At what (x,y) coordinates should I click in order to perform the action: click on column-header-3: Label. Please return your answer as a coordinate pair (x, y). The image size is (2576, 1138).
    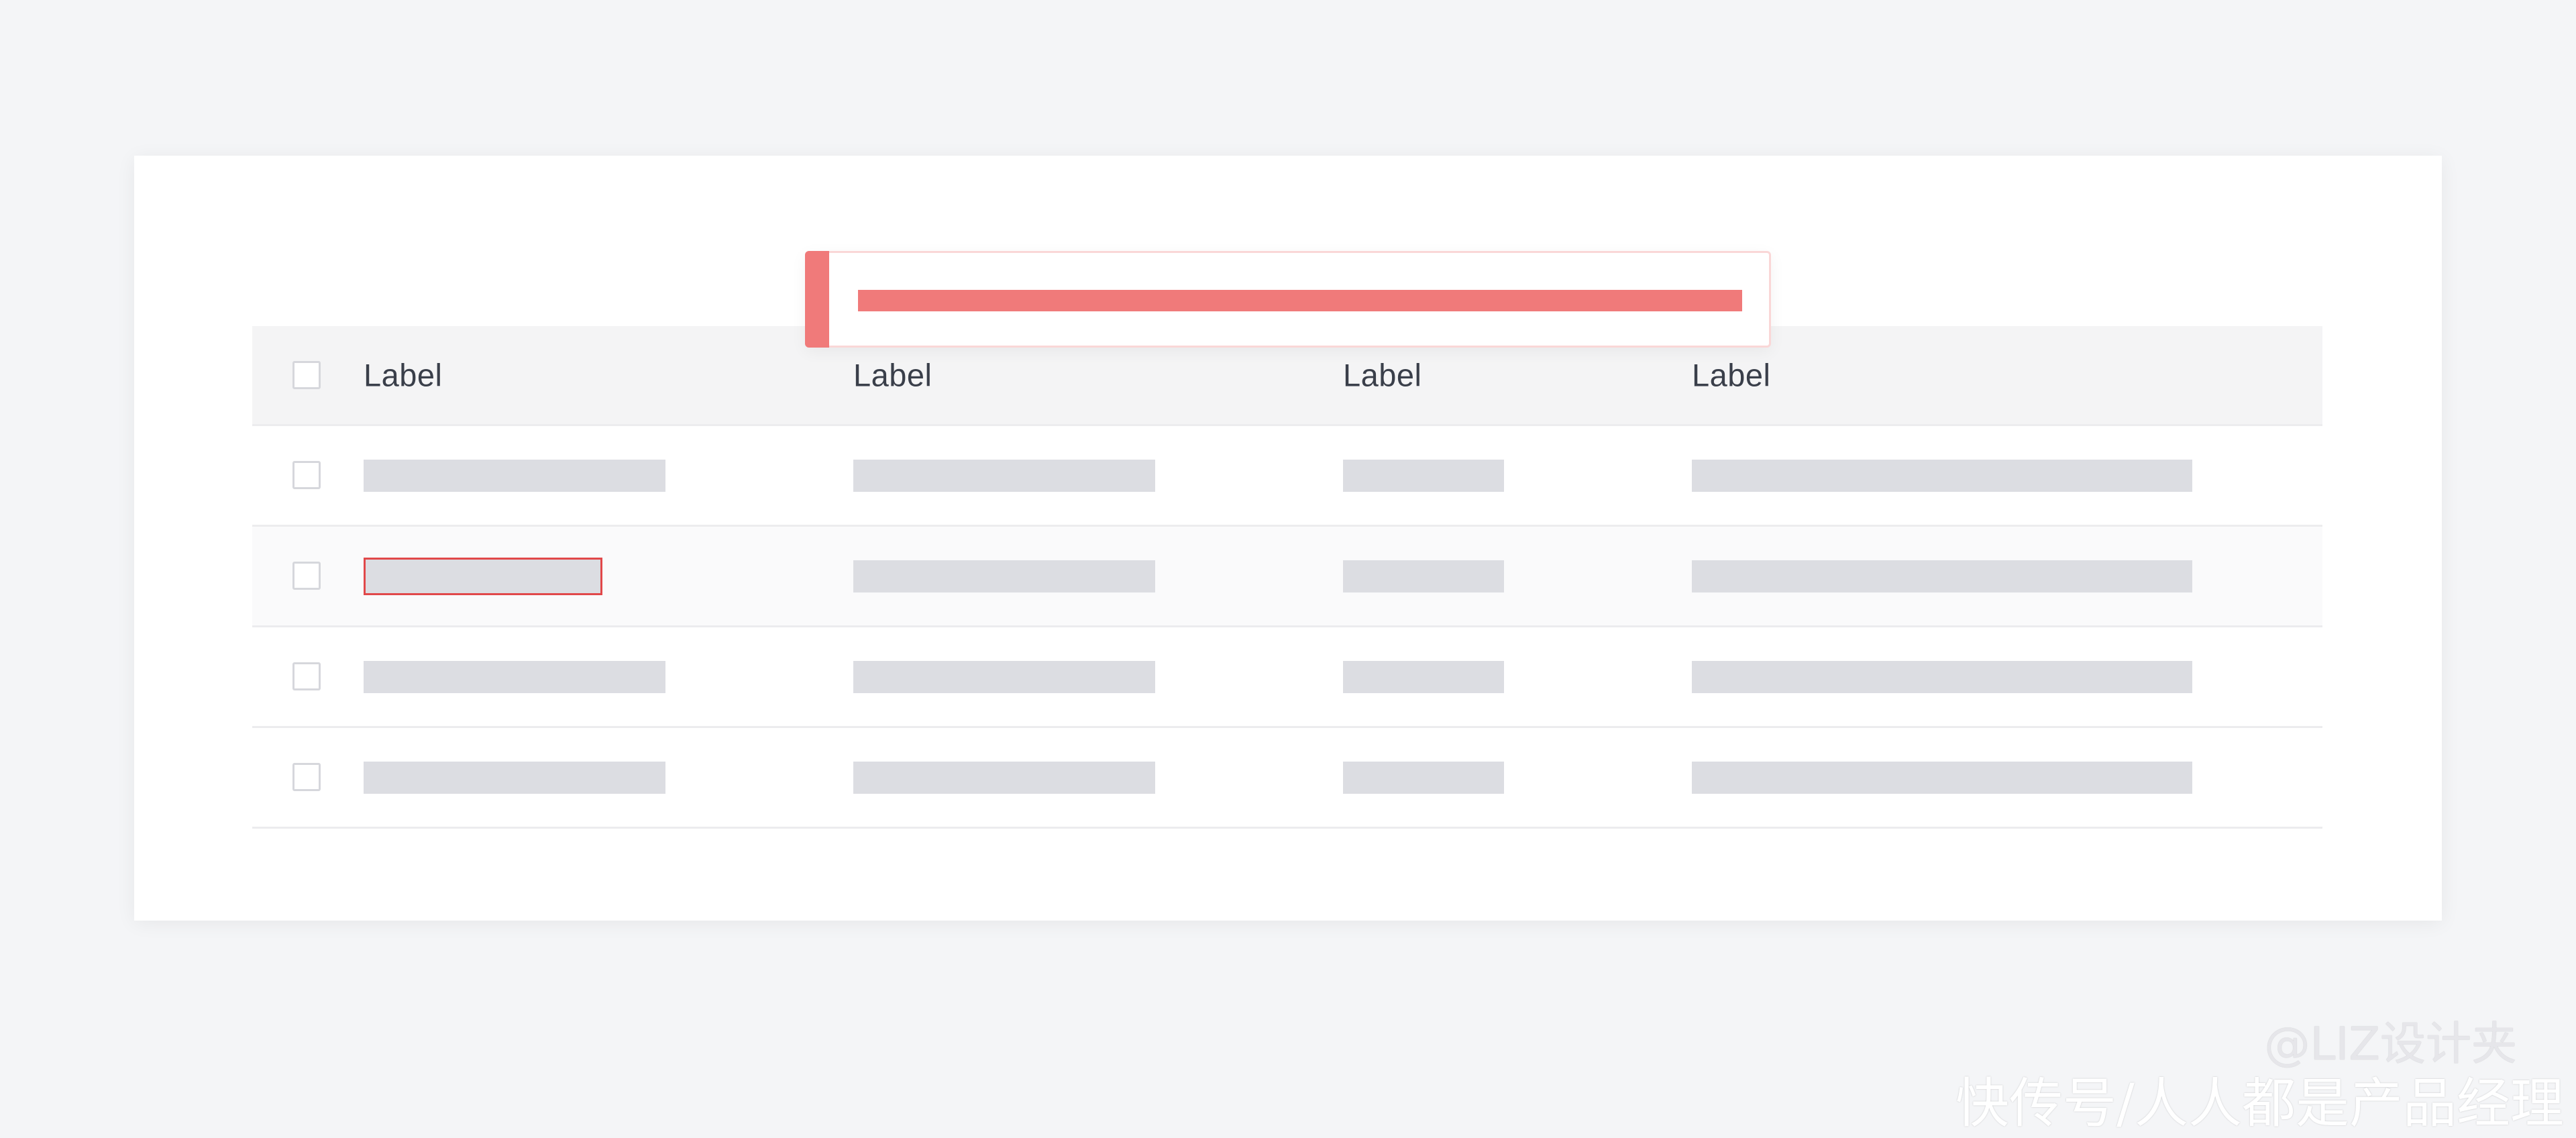
    Looking at the image, I should click on (1382, 375).